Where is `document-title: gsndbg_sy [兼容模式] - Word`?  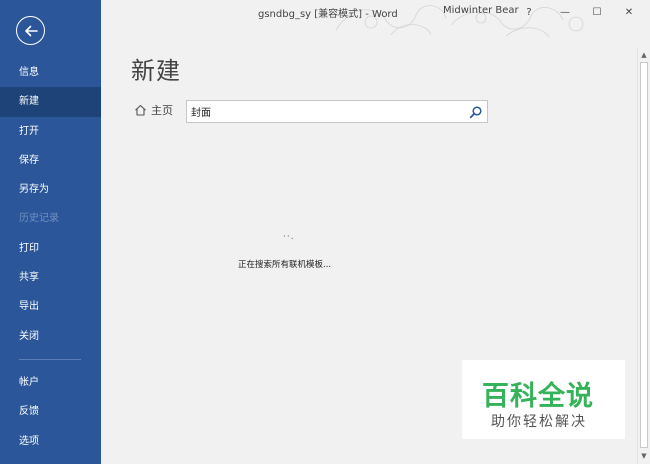 document-title: gsndbg_sy [兼容模式] - Word is located at coordinates (328, 14).